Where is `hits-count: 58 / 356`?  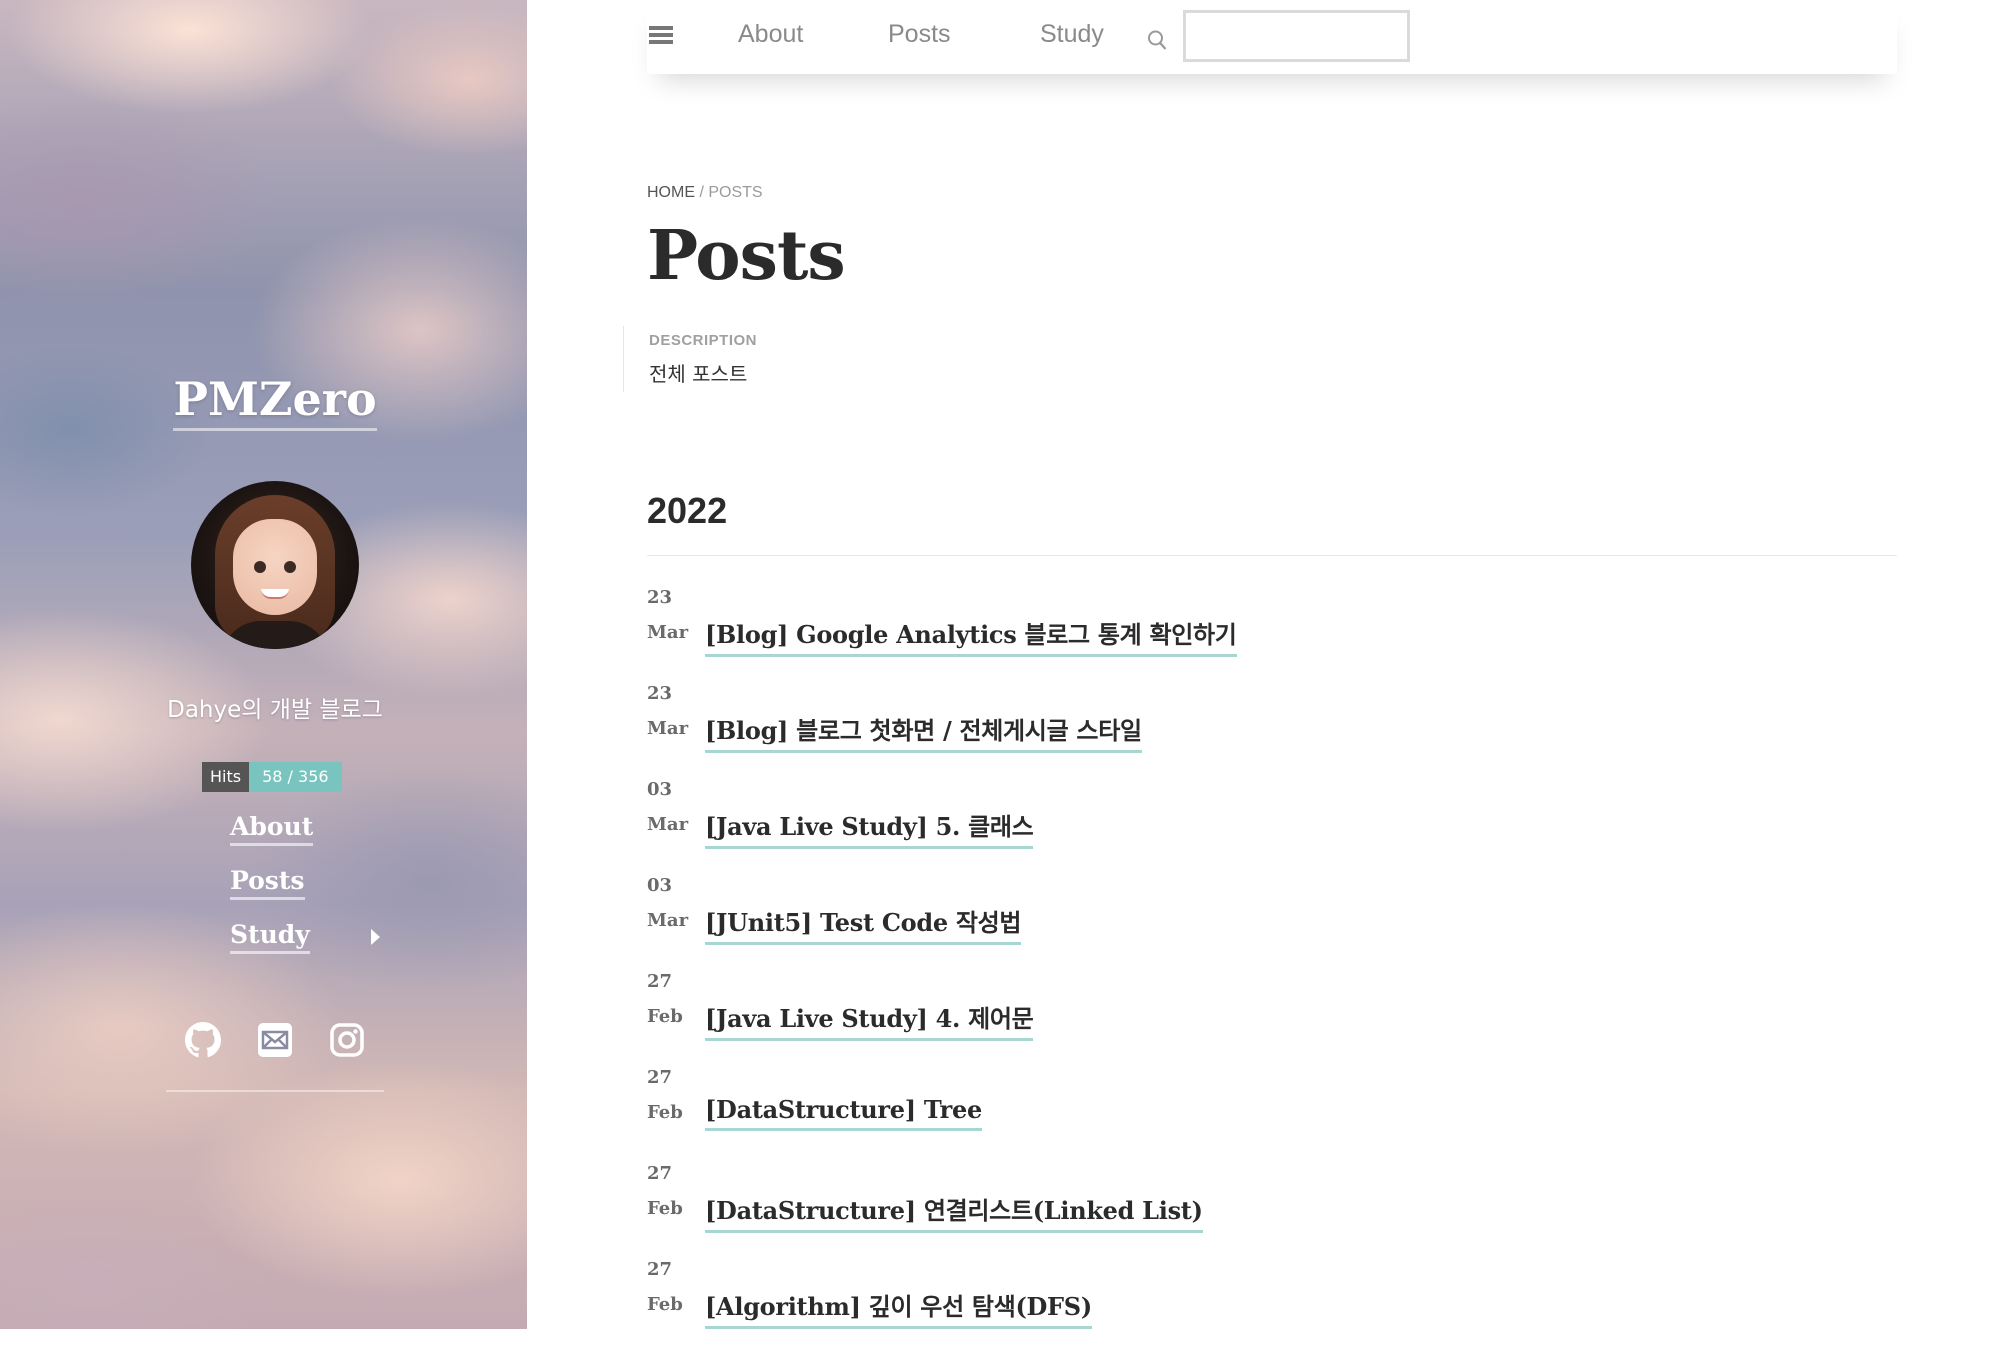 hits-count: 58 / 356 is located at coordinates (295, 777).